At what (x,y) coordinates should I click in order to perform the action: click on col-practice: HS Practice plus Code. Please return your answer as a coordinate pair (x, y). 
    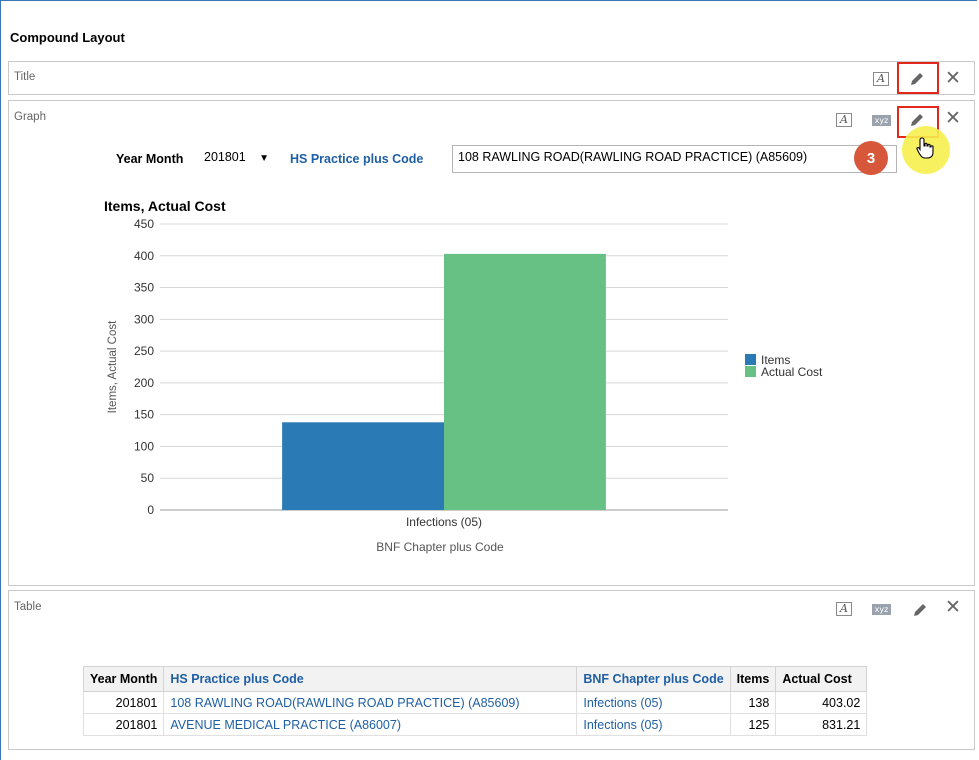
    Looking at the image, I should click on (370, 679).